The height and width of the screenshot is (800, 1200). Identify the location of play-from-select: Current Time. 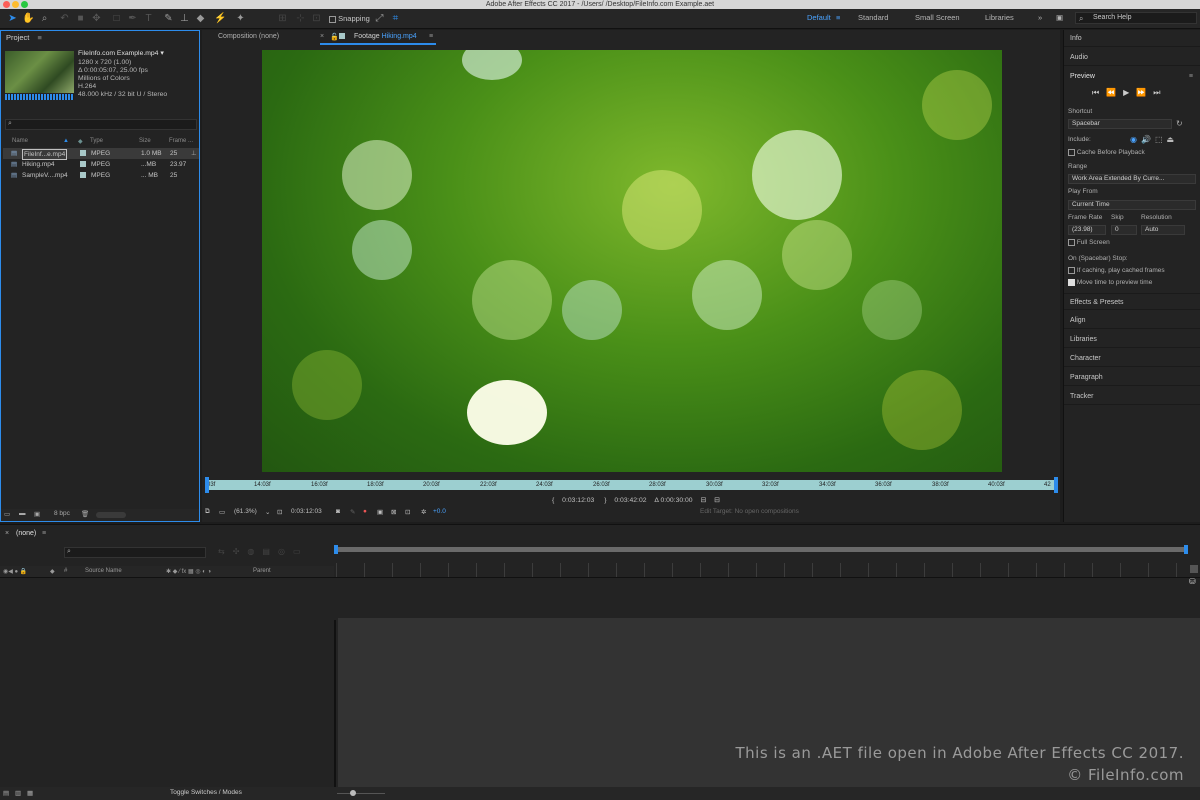
(1132, 205).